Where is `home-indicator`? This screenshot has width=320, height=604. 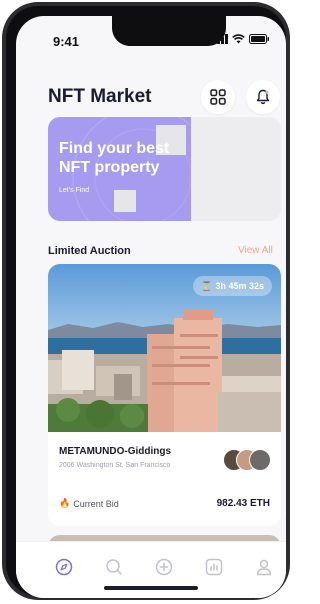
home-indicator is located at coordinates (151, 588).